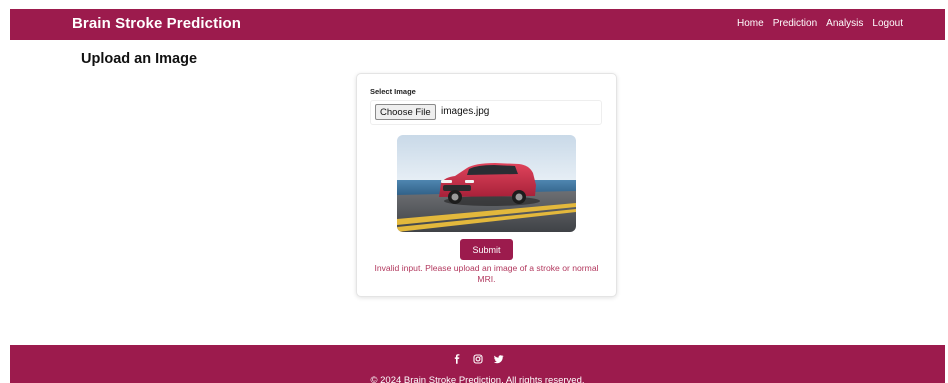 The image size is (948, 383). I want to click on file-input: Choose File images.jpg, so click(486, 112).